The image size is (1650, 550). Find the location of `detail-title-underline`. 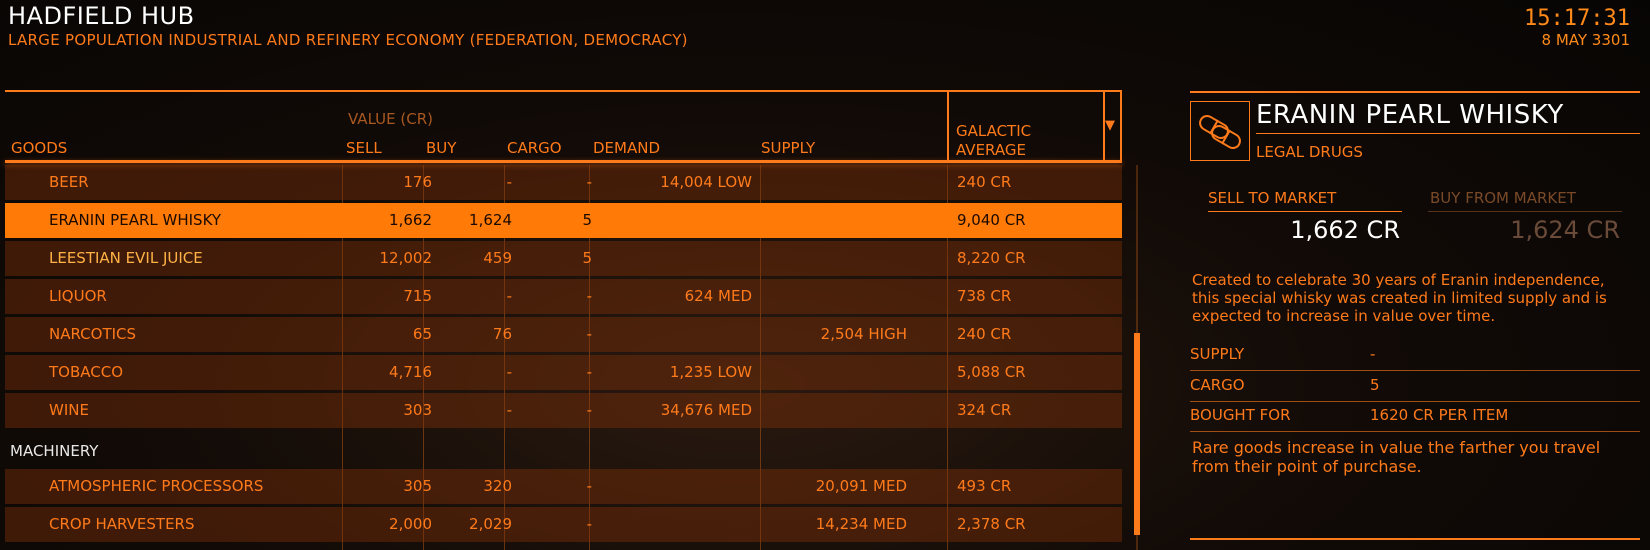

detail-title-underline is located at coordinates (1448, 133).